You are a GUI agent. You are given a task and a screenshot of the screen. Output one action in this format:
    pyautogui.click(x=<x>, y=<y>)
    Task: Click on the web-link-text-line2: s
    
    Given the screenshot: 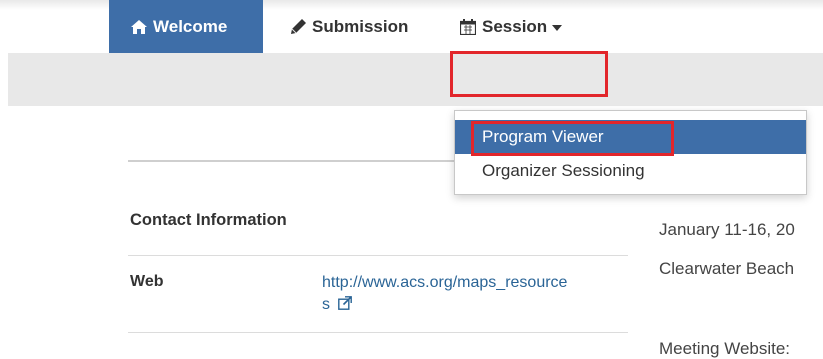 What is the action you would take?
    pyautogui.click(x=326, y=304)
    